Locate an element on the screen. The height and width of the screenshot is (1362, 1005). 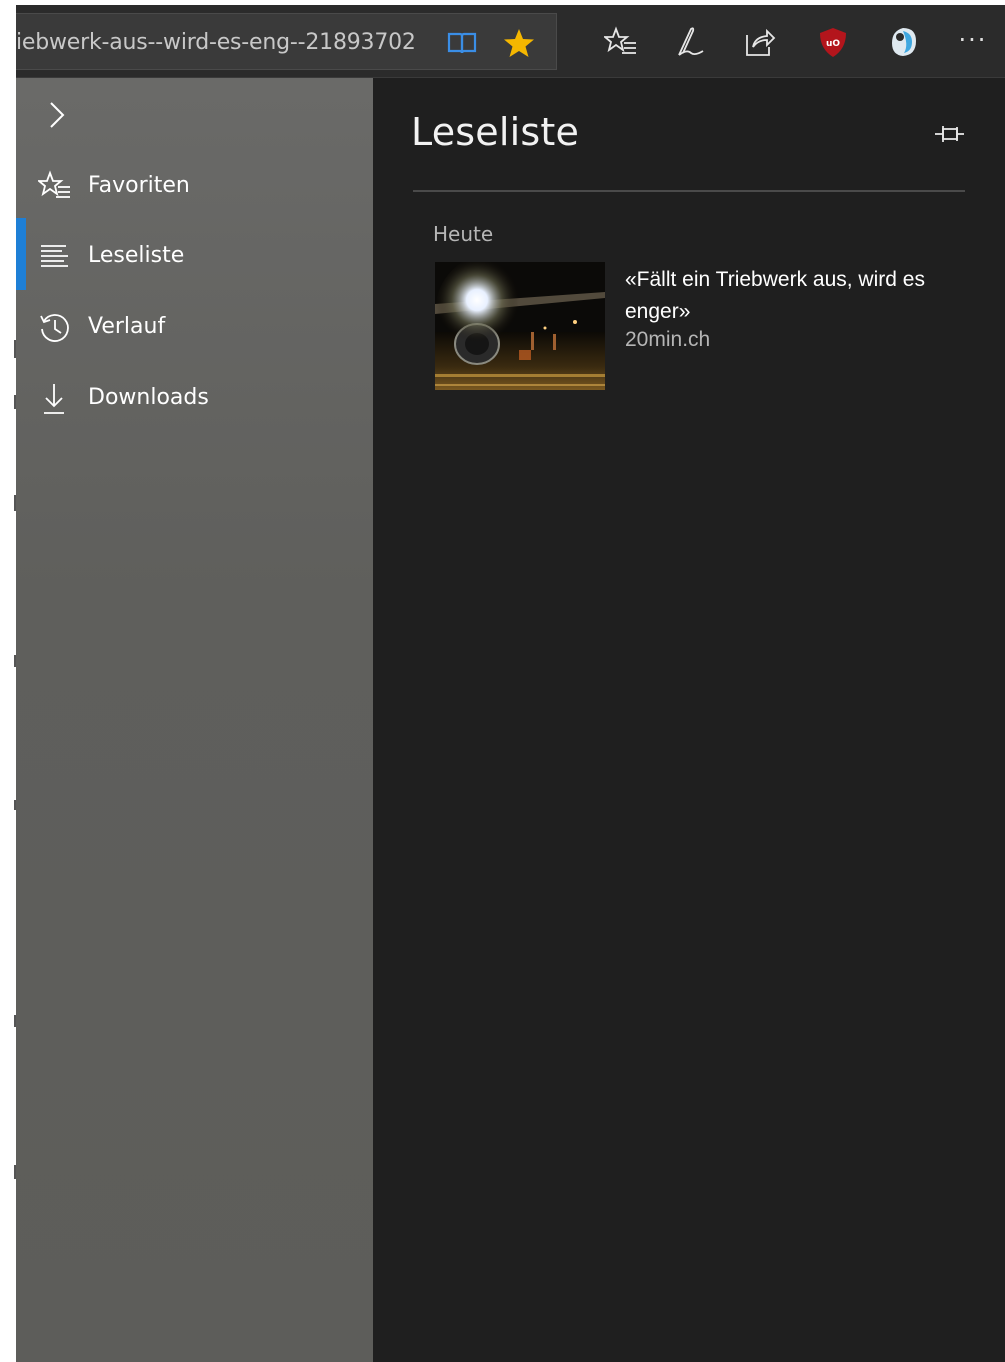
notes-pen-icon is located at coordinates (690, 42).